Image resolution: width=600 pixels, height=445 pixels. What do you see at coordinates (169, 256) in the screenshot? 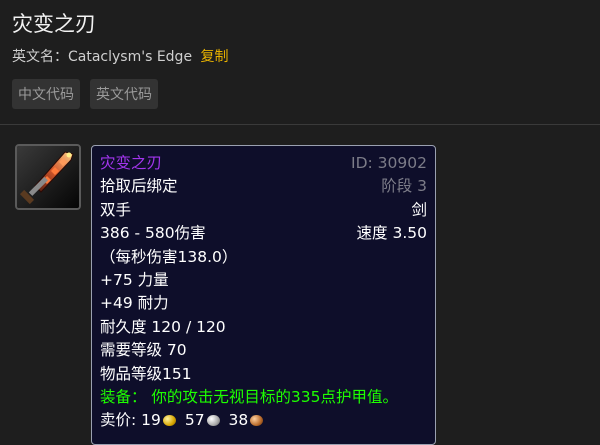
I see `dps: （每秒伤害138.0）` at bounding box center [169, 256].